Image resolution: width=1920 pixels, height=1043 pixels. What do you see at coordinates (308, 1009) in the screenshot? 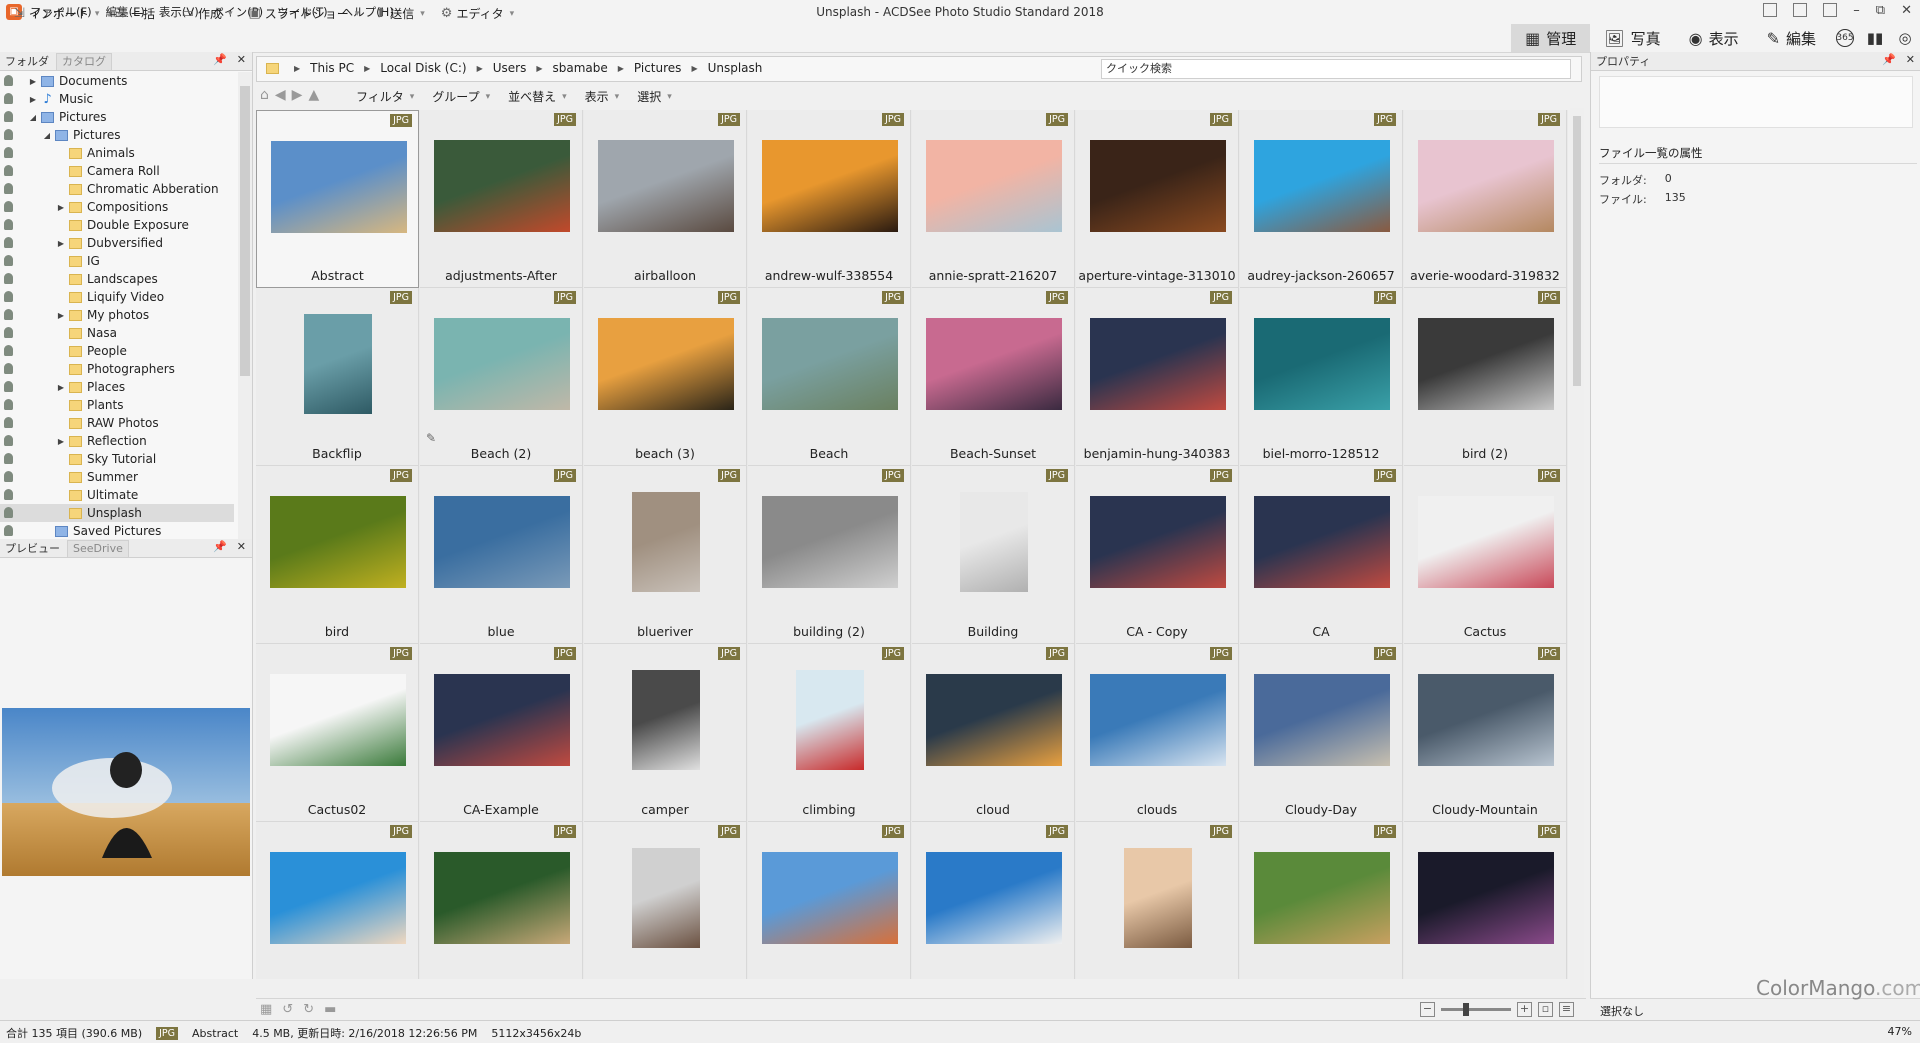
I see `rotate-right-icon: ↻` at bounding box center [308, 1009].